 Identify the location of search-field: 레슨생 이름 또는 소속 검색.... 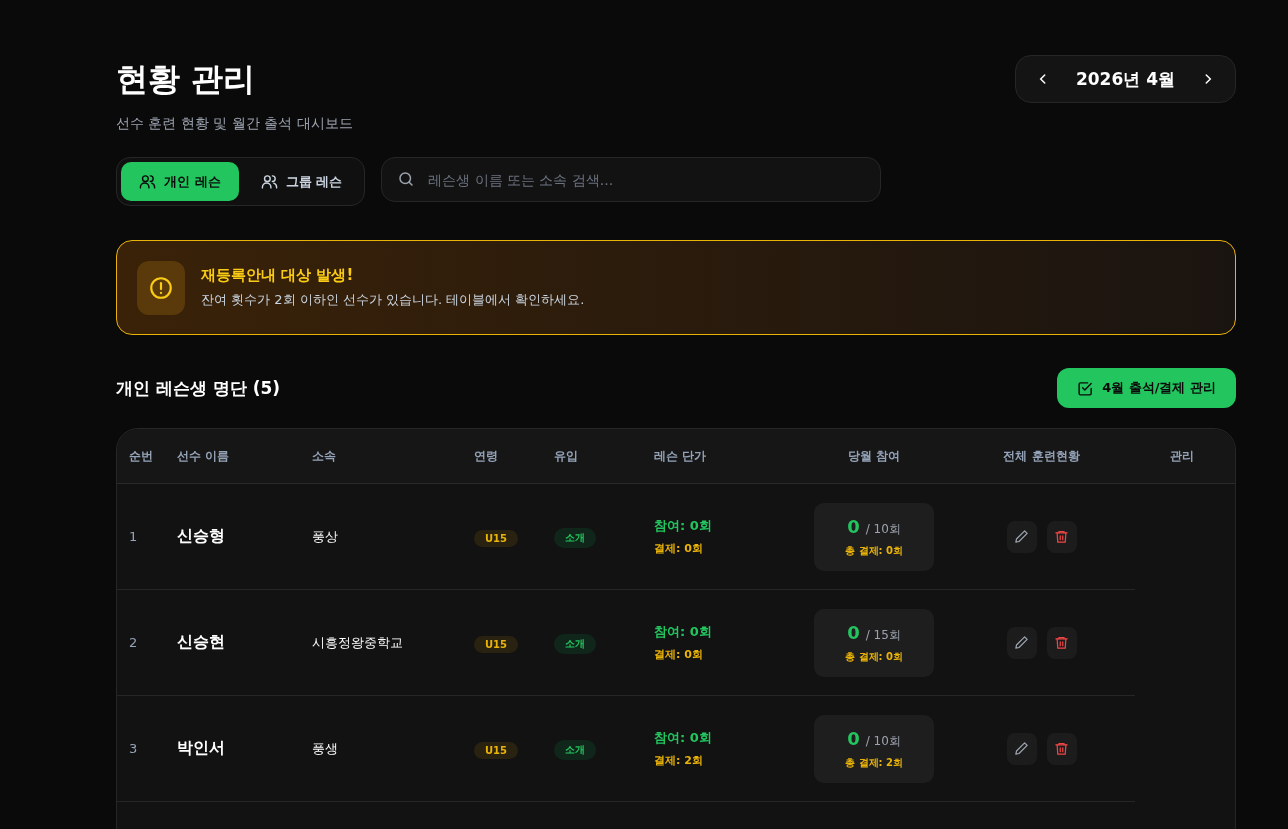
(631, 179).